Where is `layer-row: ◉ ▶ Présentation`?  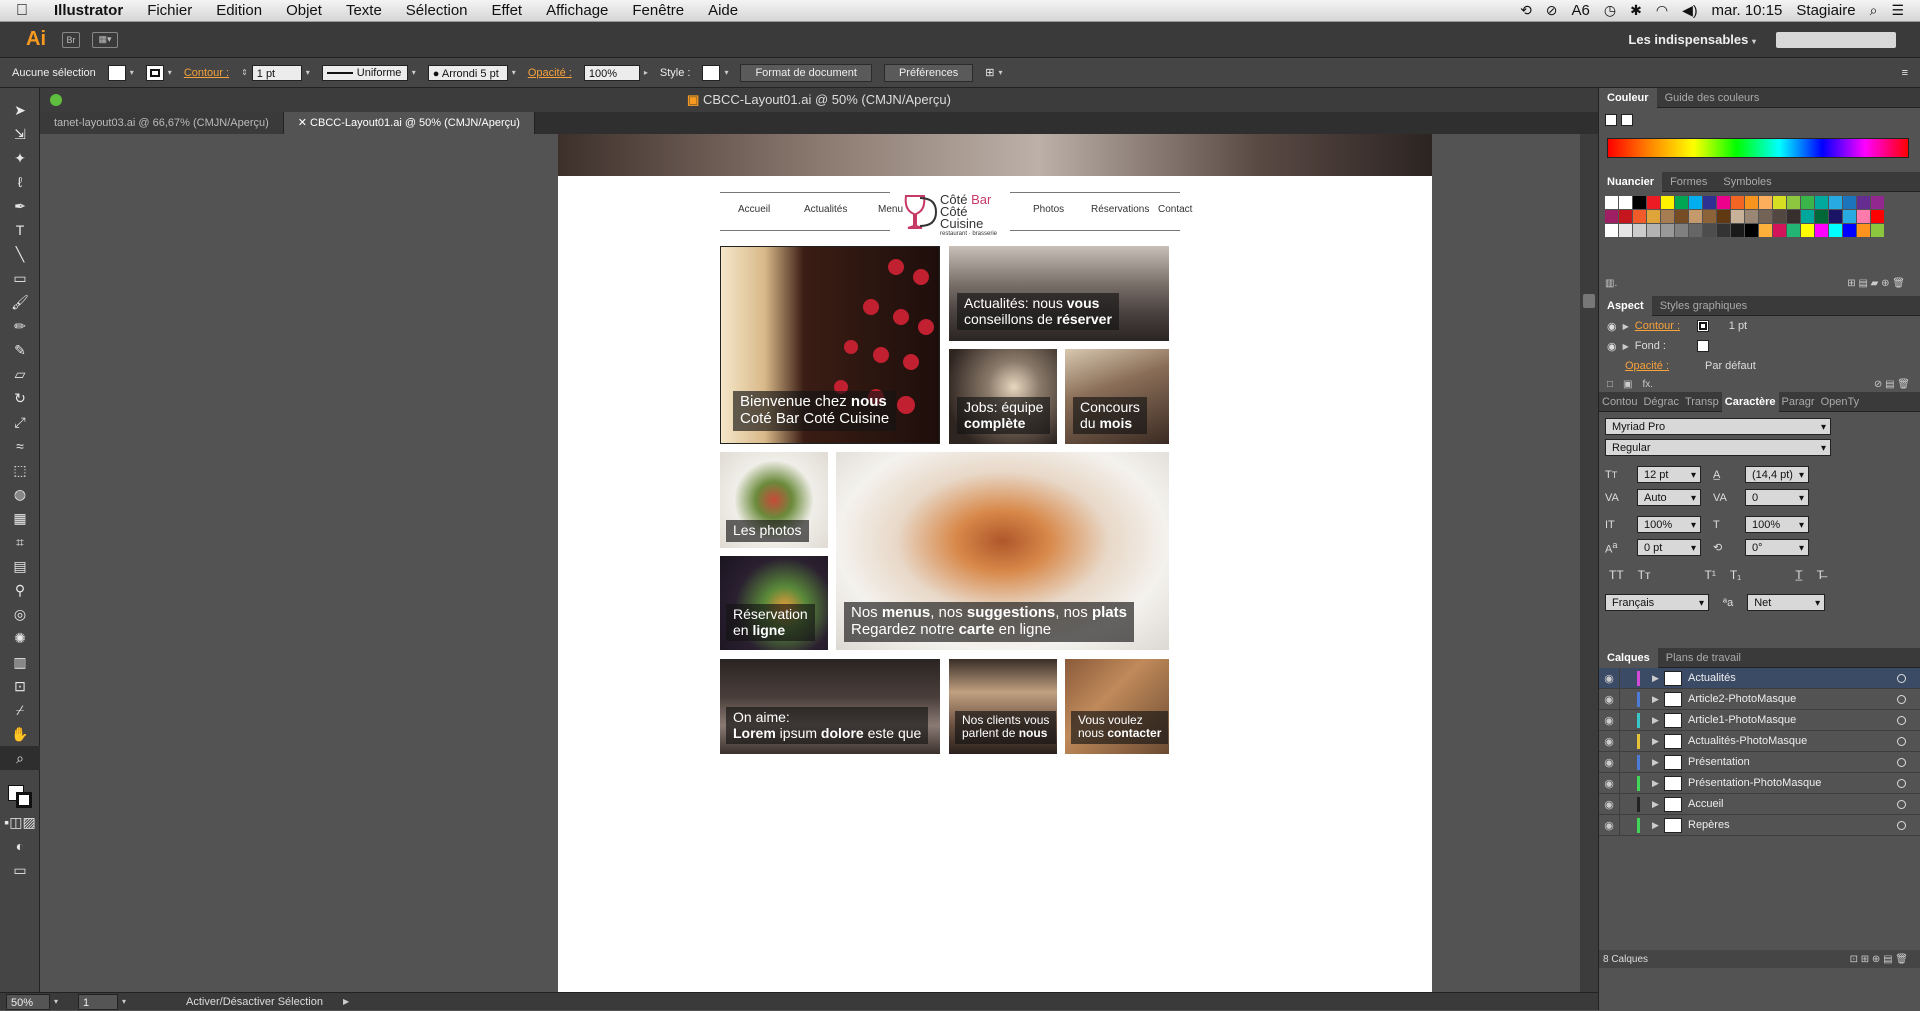
layer-row: ◉ ▶ Présentation is located at coordinates (1759, 762).